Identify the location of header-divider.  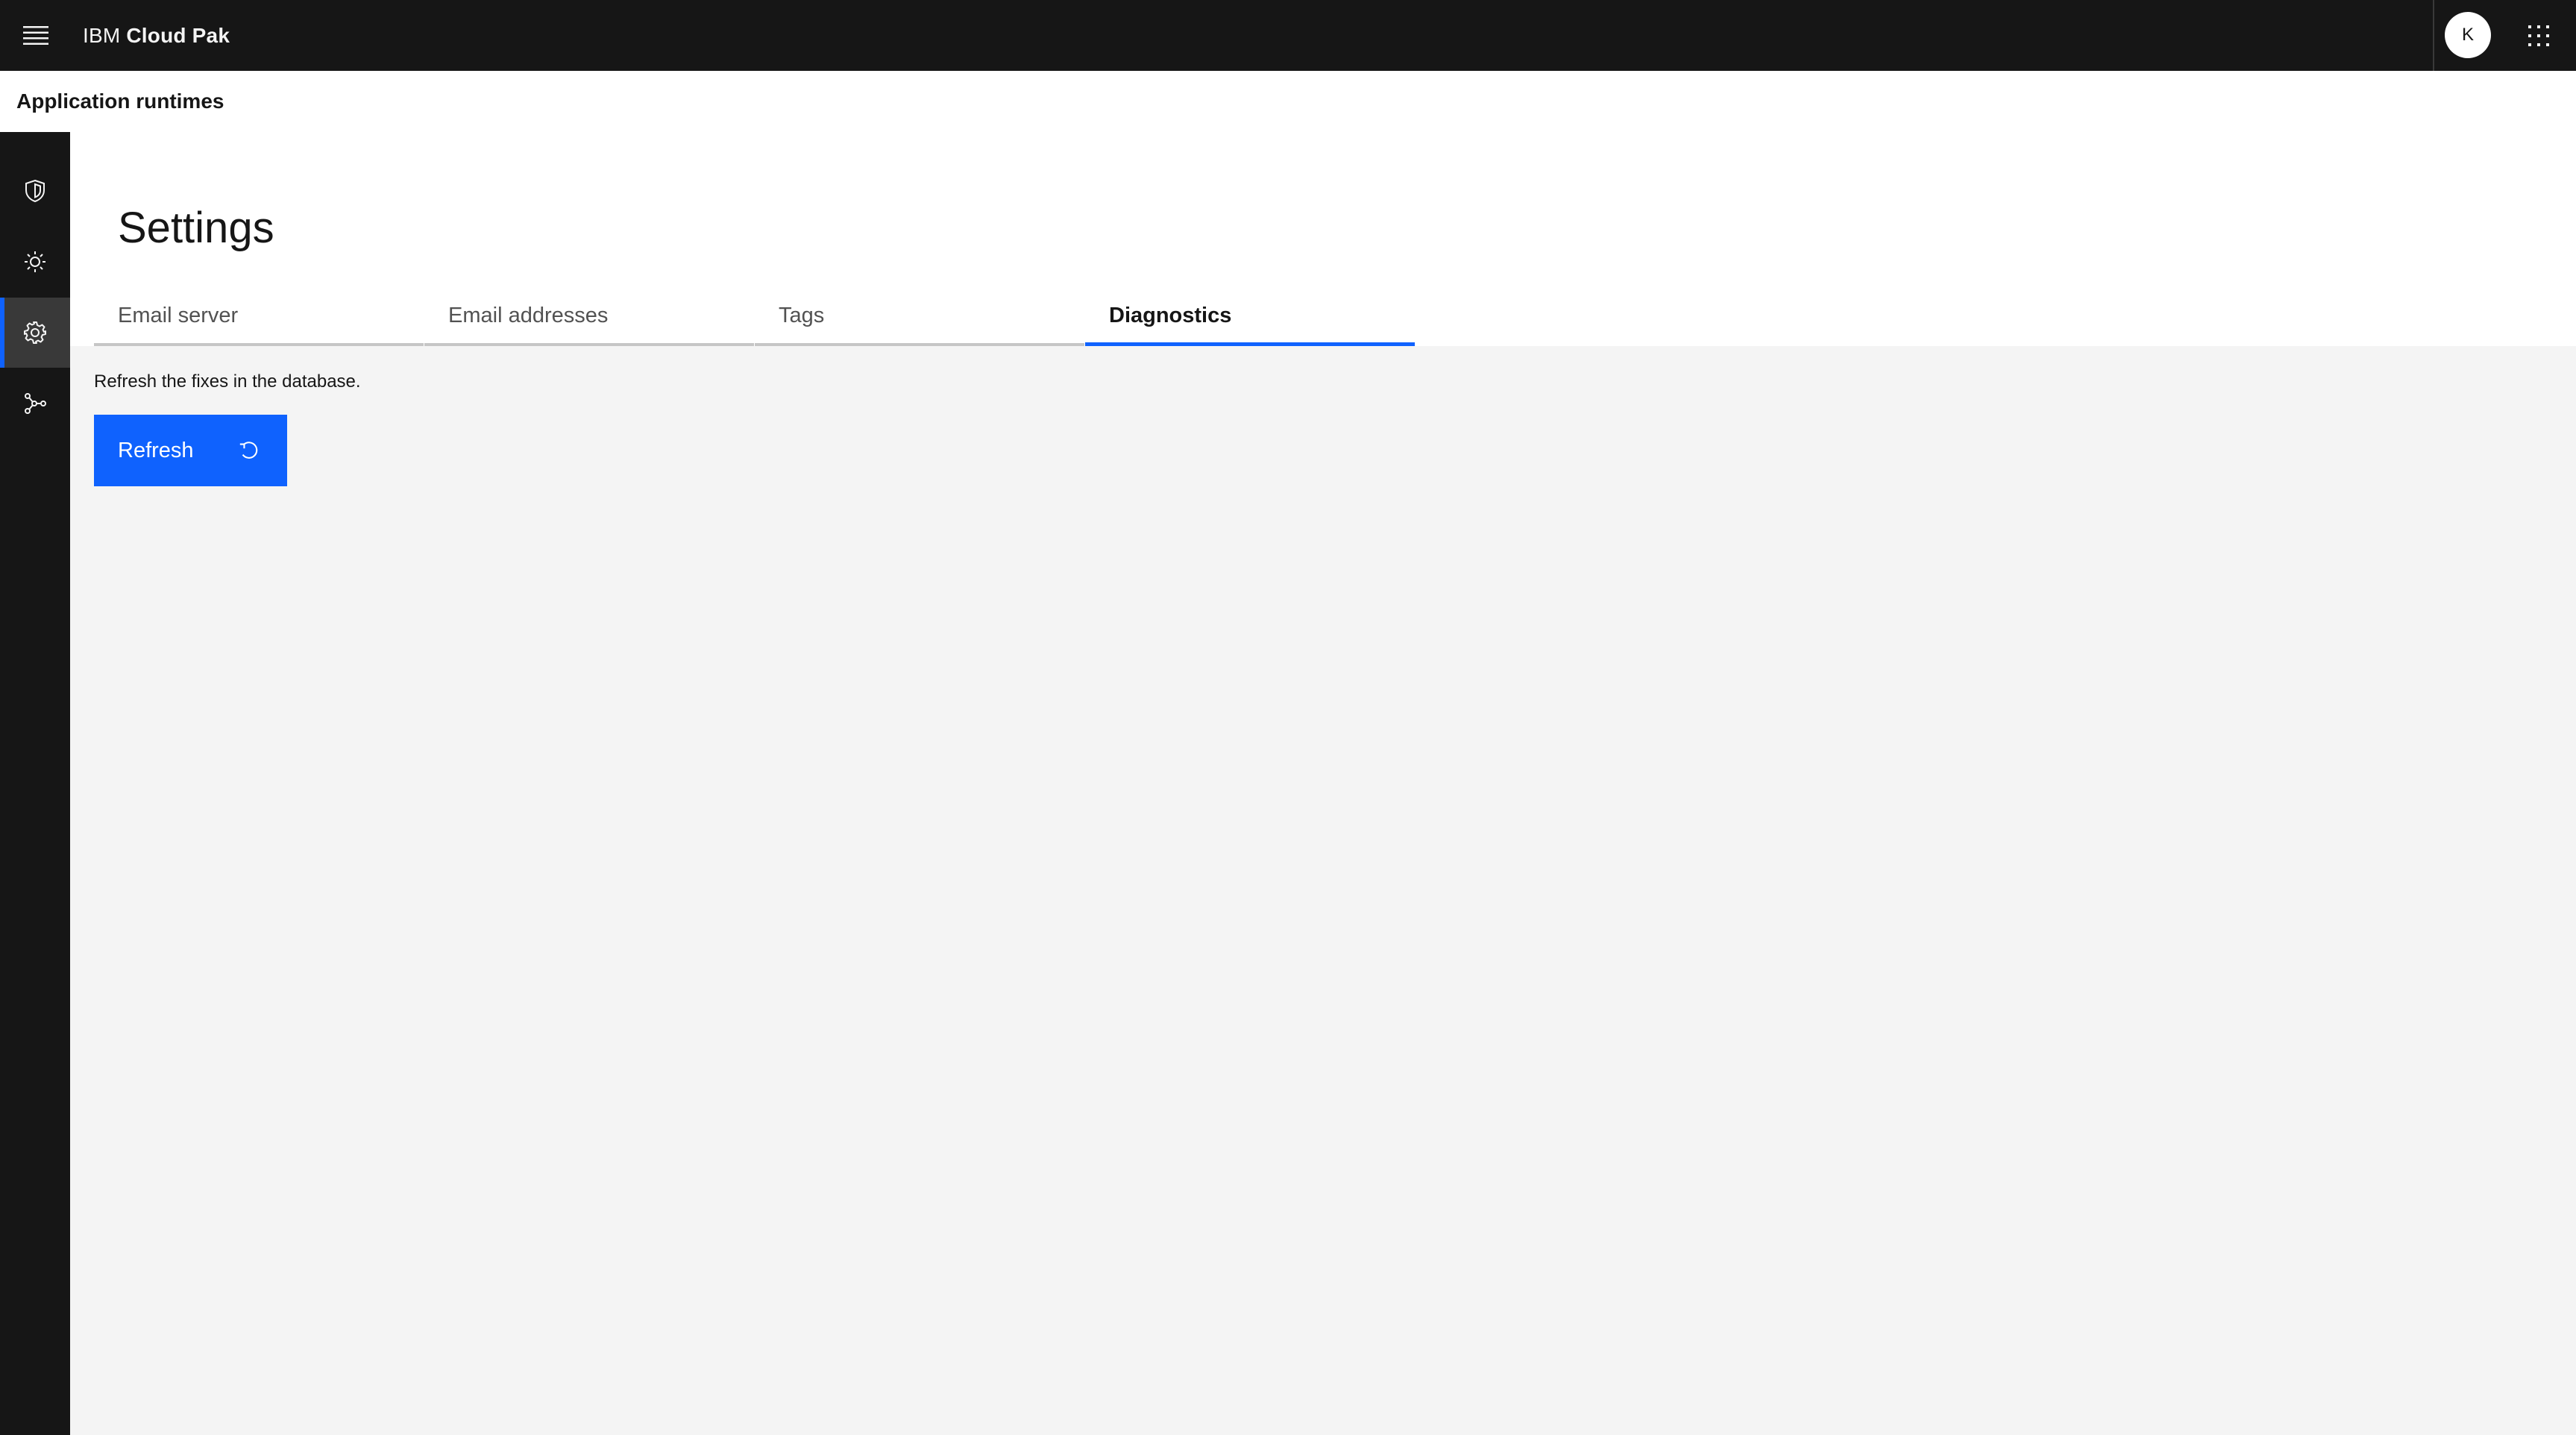
(2434, 35).